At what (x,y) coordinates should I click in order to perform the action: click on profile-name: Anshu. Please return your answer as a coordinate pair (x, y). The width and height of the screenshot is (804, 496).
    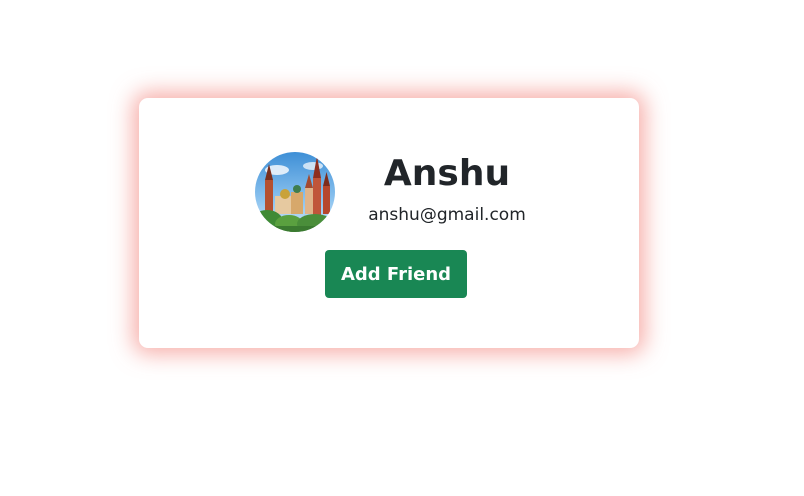
    Looking at the image, I should click on (447, 173).